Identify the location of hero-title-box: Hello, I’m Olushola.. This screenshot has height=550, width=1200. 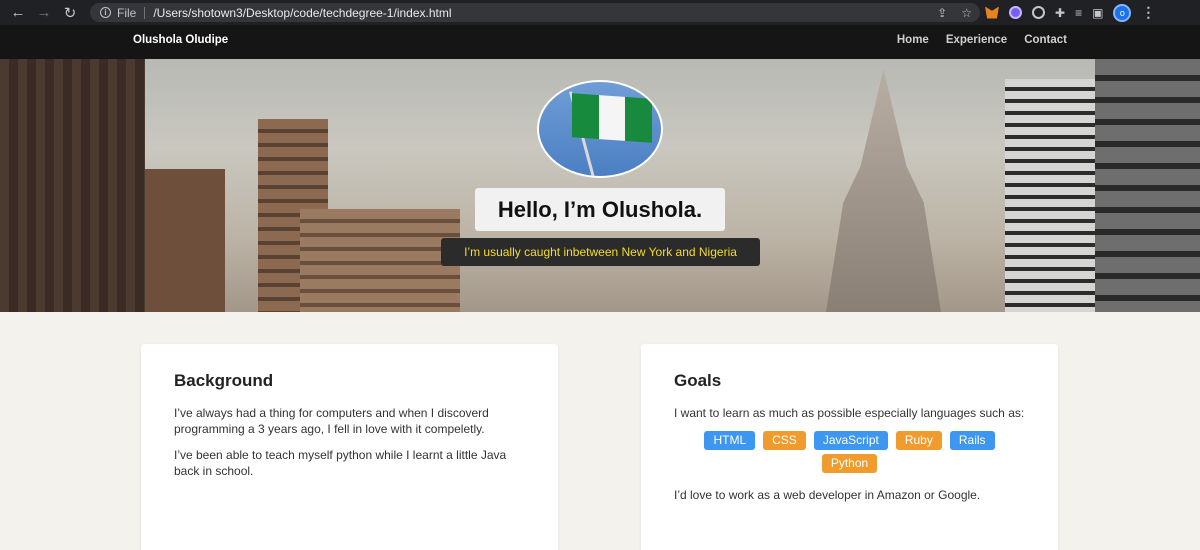
(600, 209).